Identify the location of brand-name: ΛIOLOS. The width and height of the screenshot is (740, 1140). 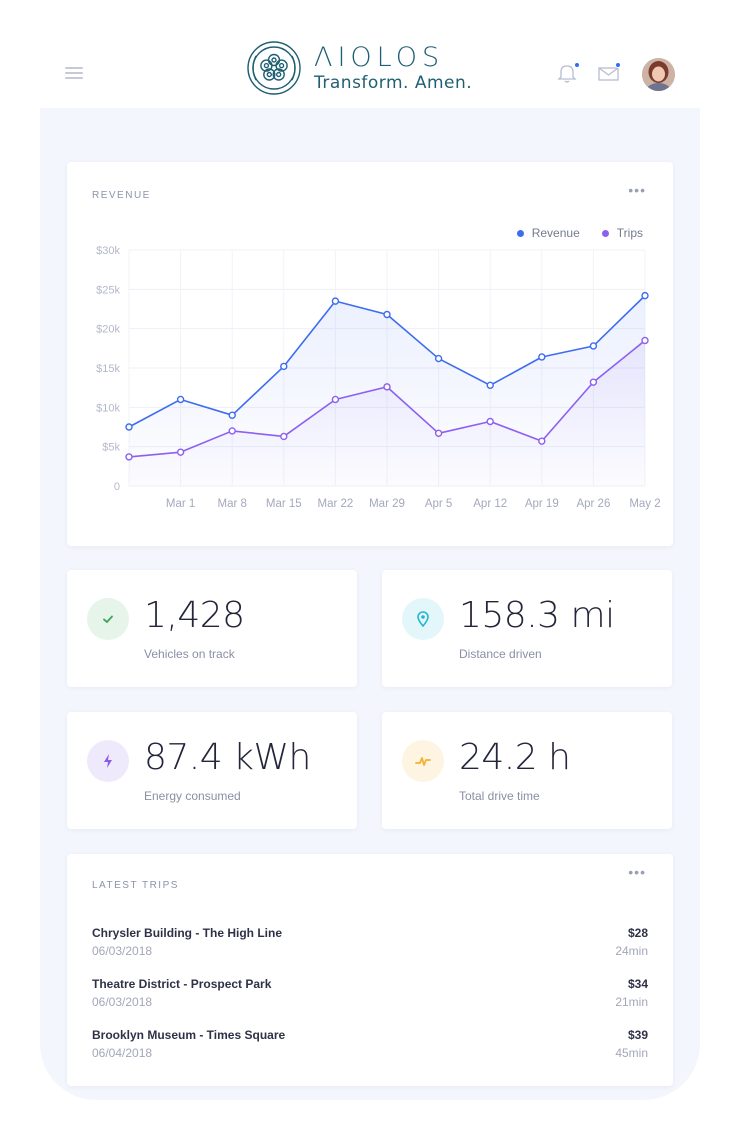
(379, 57).